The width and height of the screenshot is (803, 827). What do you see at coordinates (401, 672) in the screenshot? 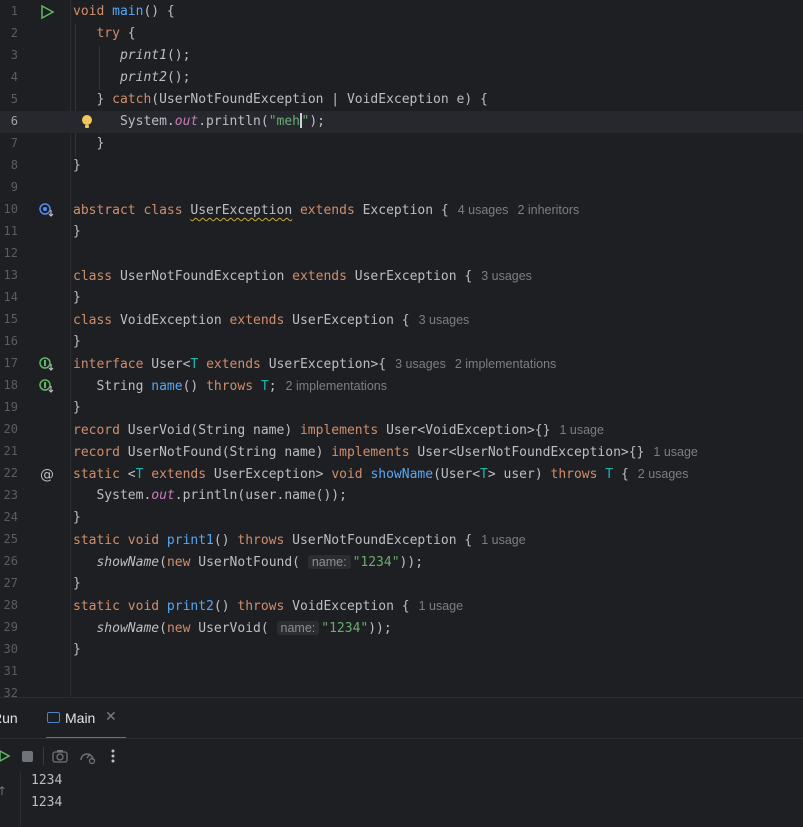
I see `code-line: 31` at bounding box center [401, 672].